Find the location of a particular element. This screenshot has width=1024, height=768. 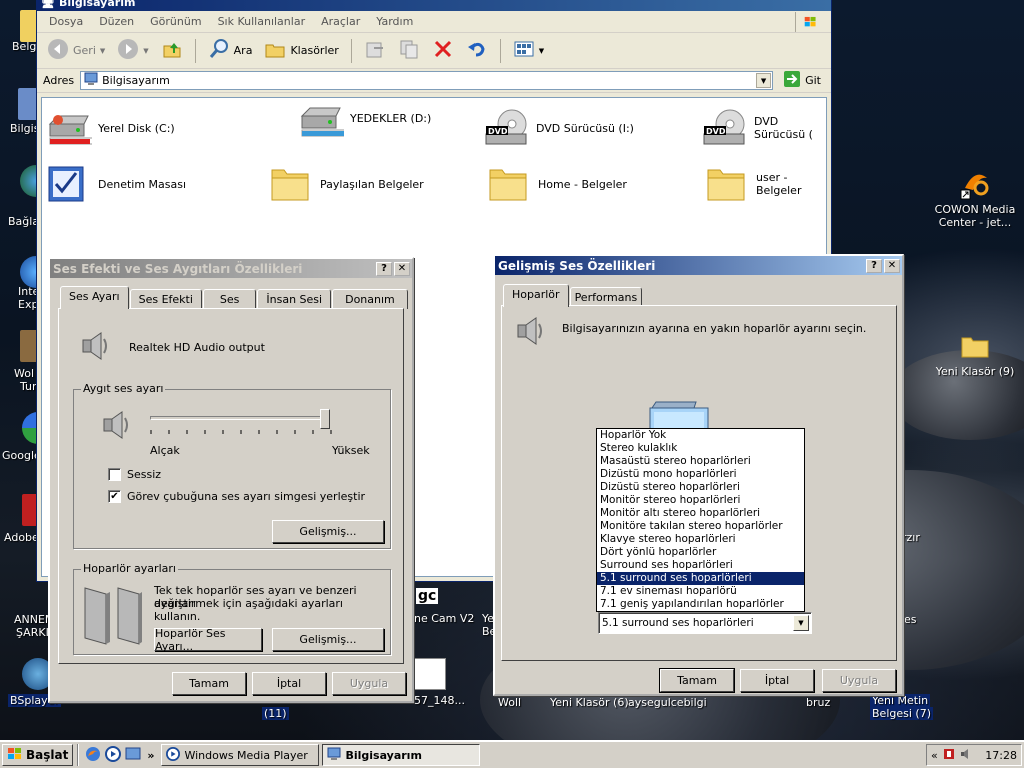

speaker-setup-option: Stereo kulaklık is located at coordinates (700, 448).